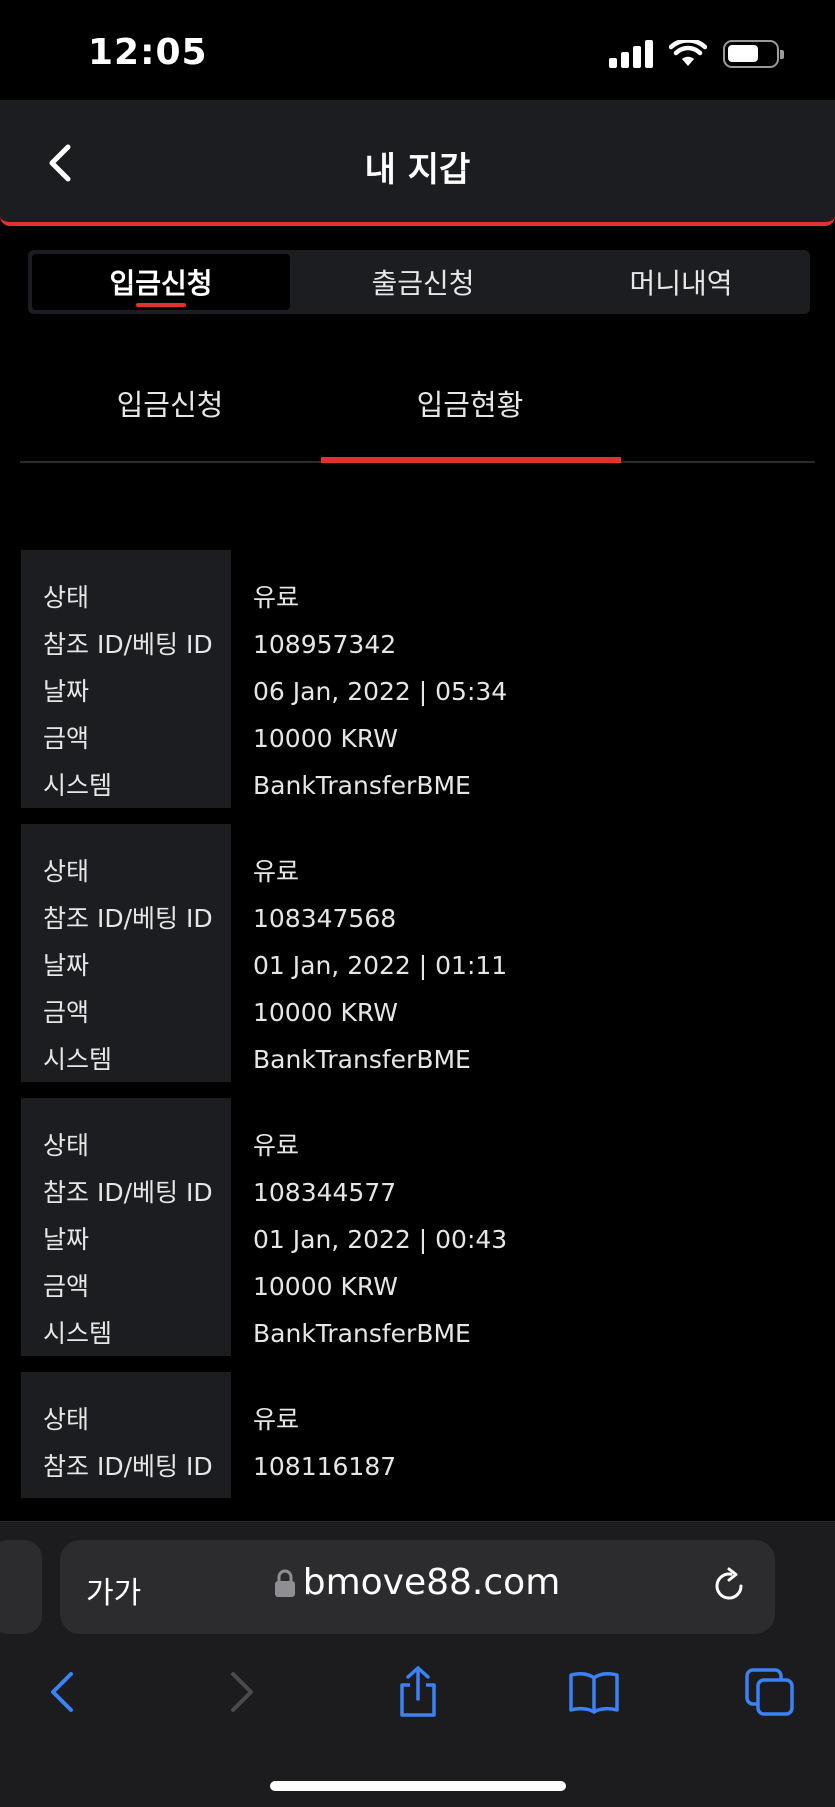 The width and height of the screenshot is (835, 1807). What do you see at coordinates (170, 403) in the screenshot?
I see `tab-deposit-request: 입금신청` at bounding box center [170, 403].